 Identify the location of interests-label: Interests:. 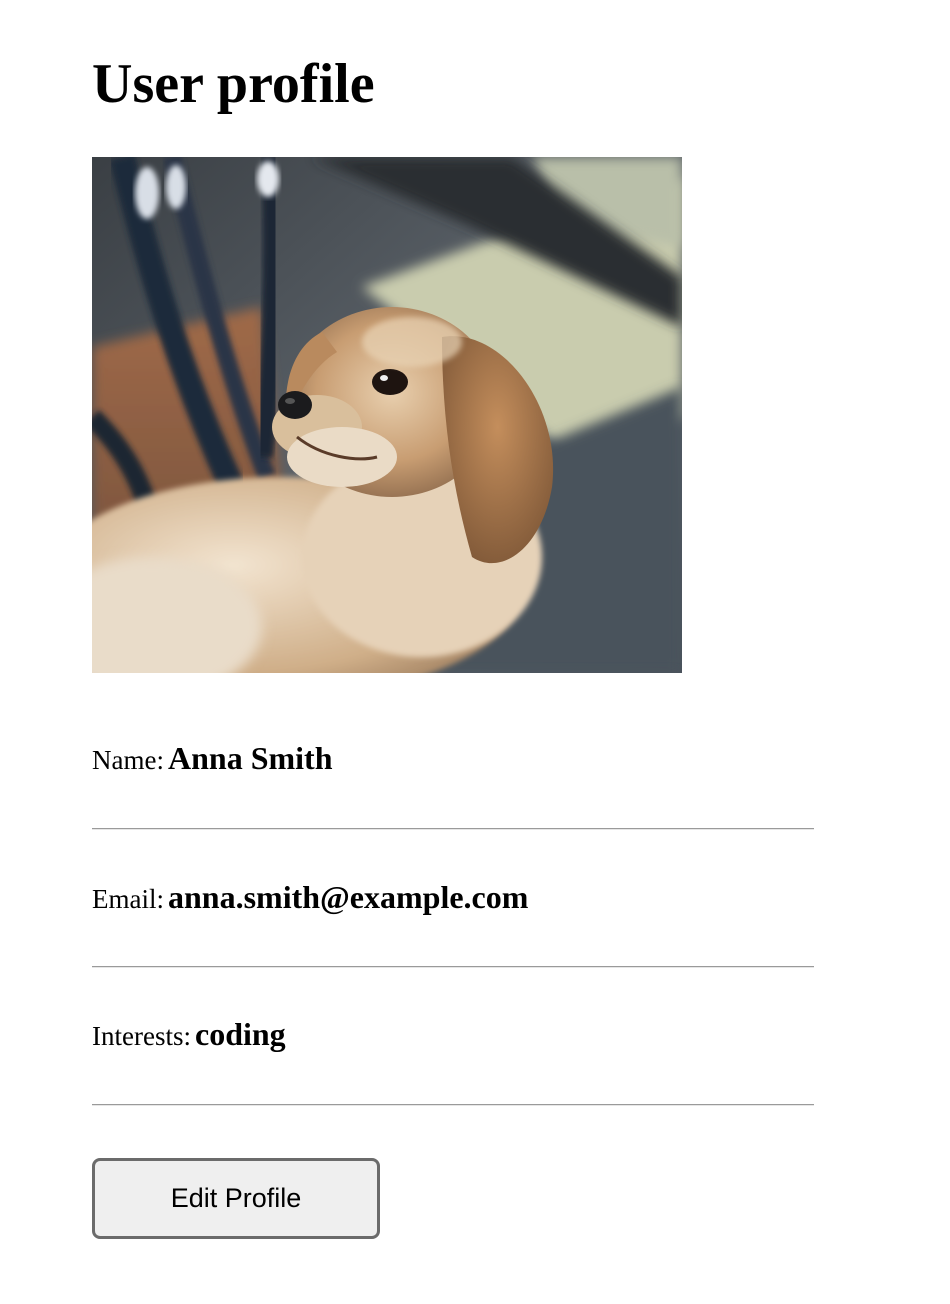
(141, 1036).